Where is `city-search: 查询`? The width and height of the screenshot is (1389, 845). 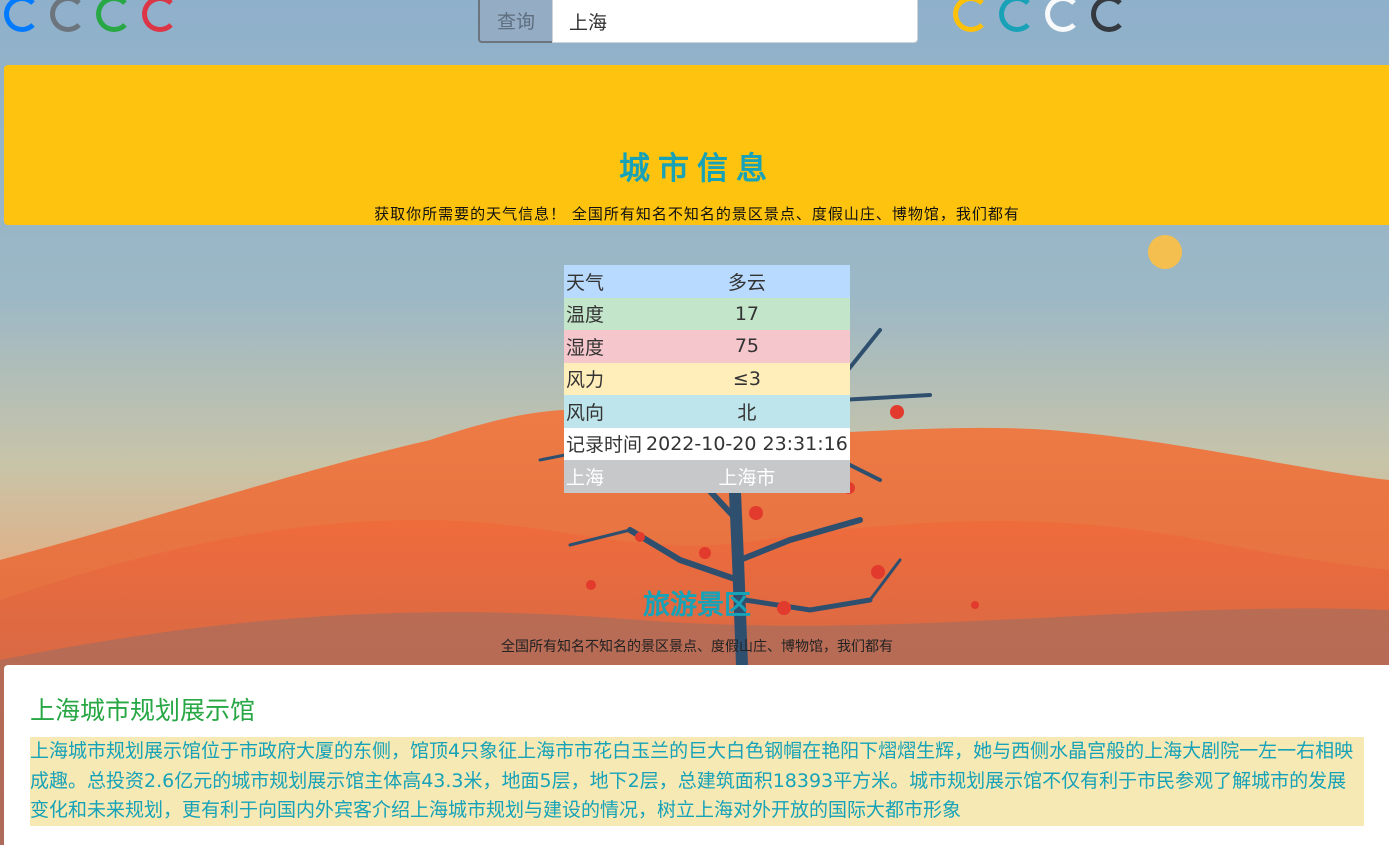 city-search: 查询 is located at coordinates (698, 21).